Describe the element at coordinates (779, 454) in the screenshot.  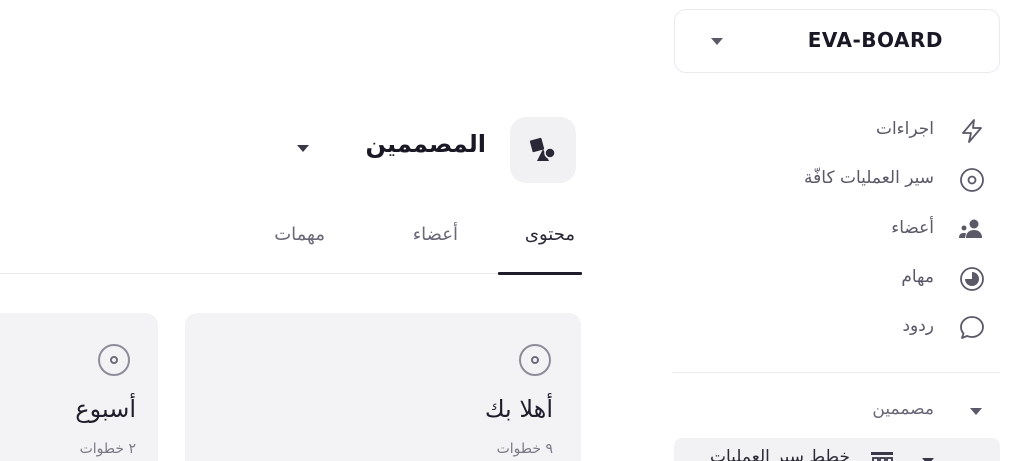
I see `sidebar-item-label: خطط سير العمليات` at that location.